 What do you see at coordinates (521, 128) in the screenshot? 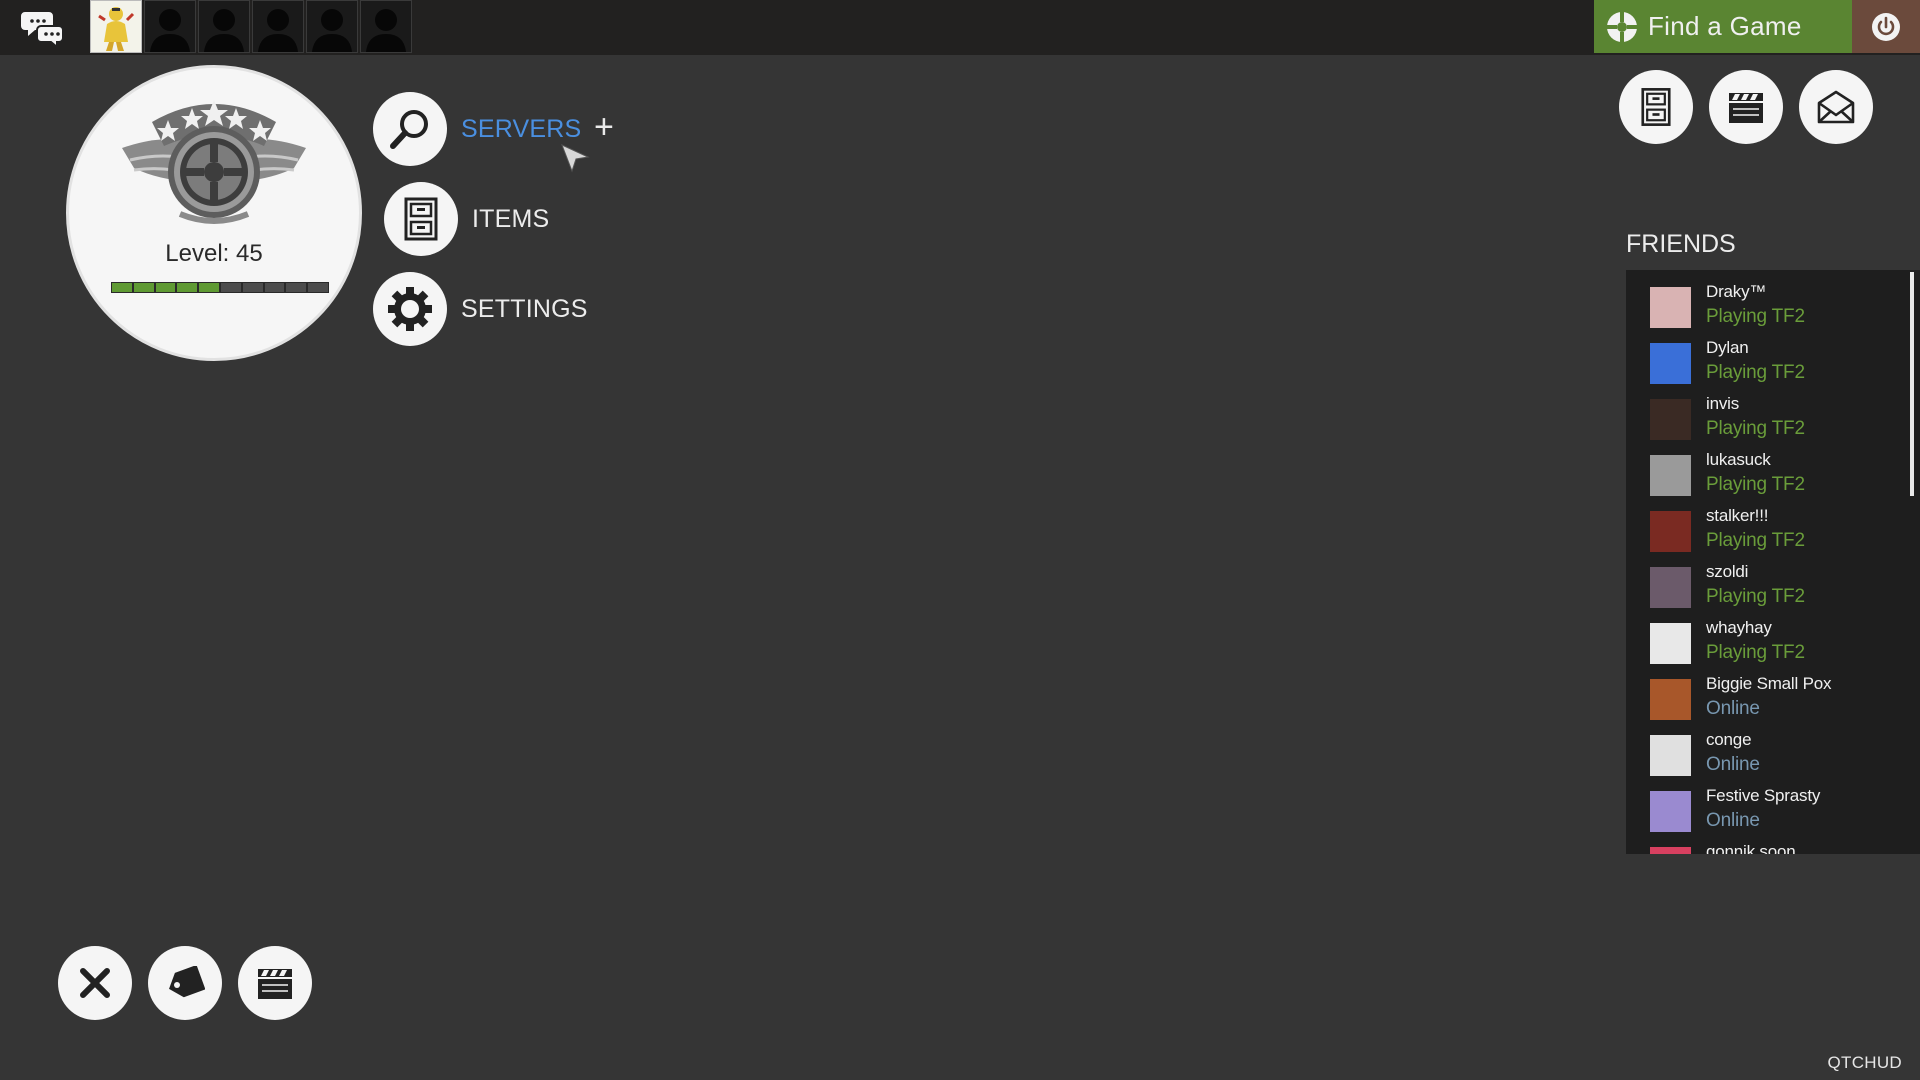
I see `servers-label: SERVERS` at bounding box center [521, 128].